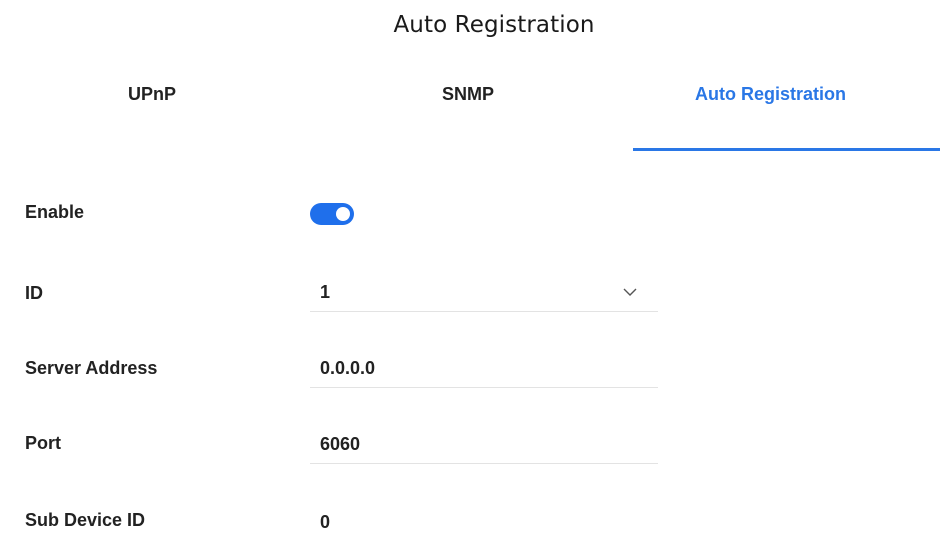 The height and width of the screenshot is (533, 940). Describe the element at coordinates (34, 293) in the screenshot. I see `id-label: ID` at that location.